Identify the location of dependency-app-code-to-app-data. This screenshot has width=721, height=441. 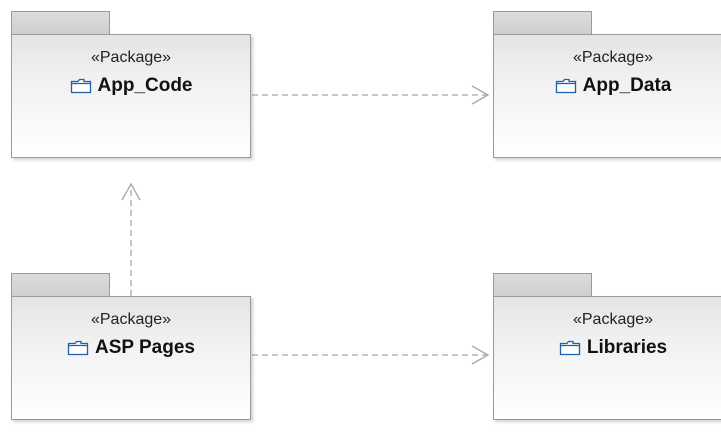
(371, 95).